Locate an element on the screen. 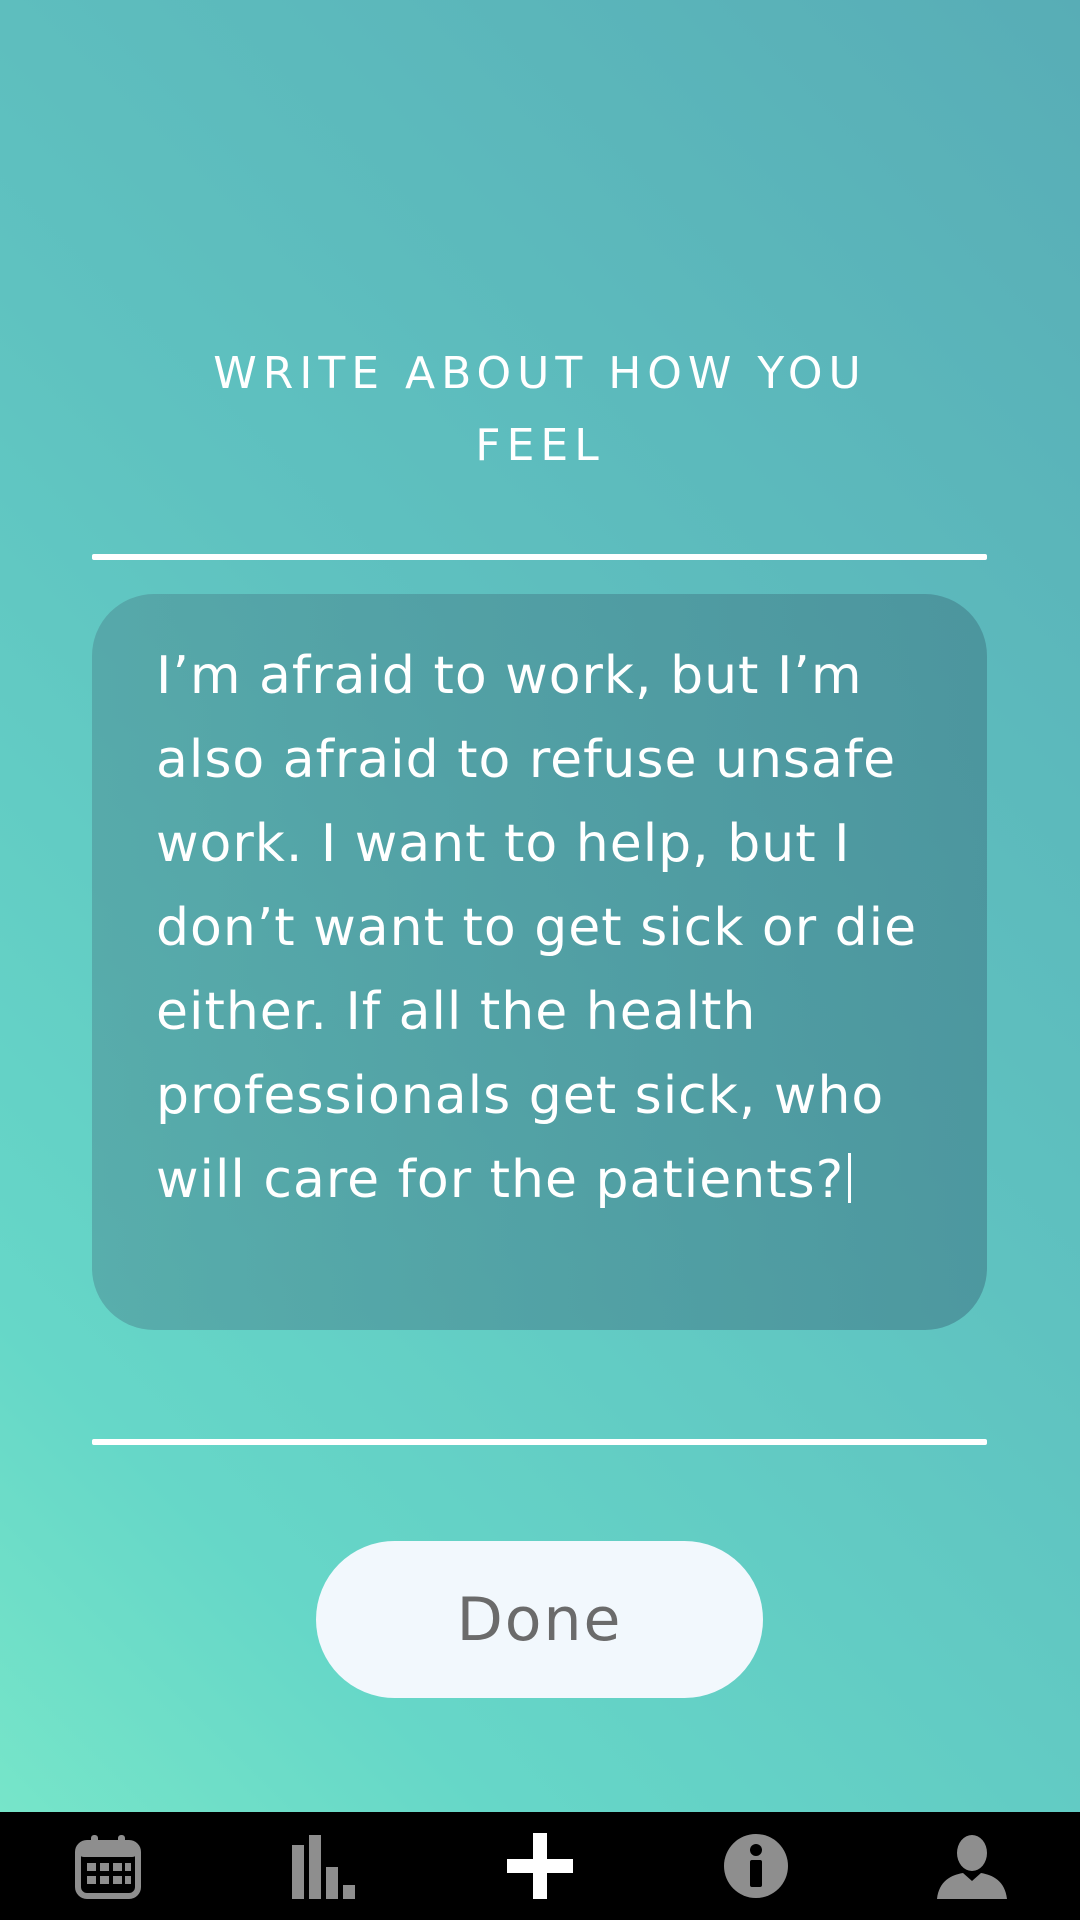  tab-stats is located at coordinates (324, 1866).